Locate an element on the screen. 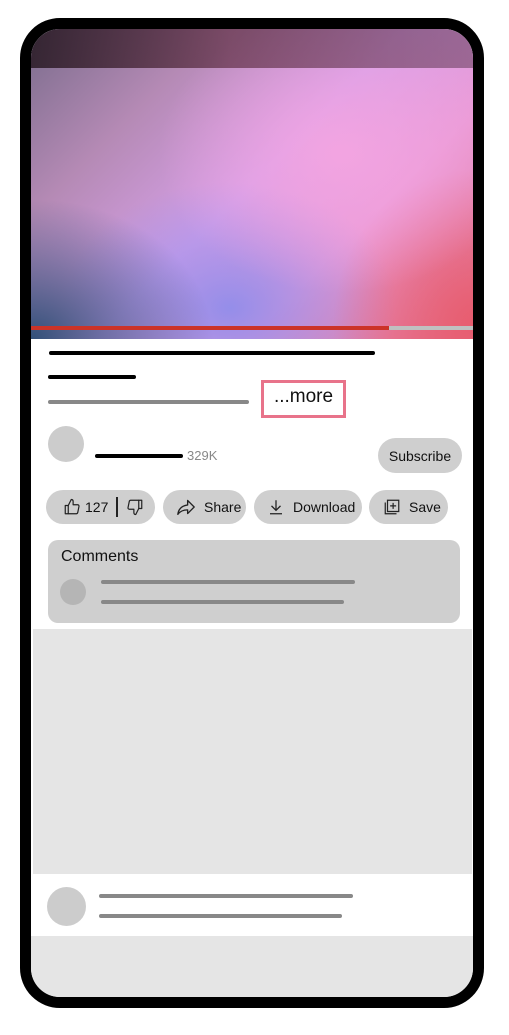 The image size is (509, 1035). download-icon is located at coordinates (276, 507).